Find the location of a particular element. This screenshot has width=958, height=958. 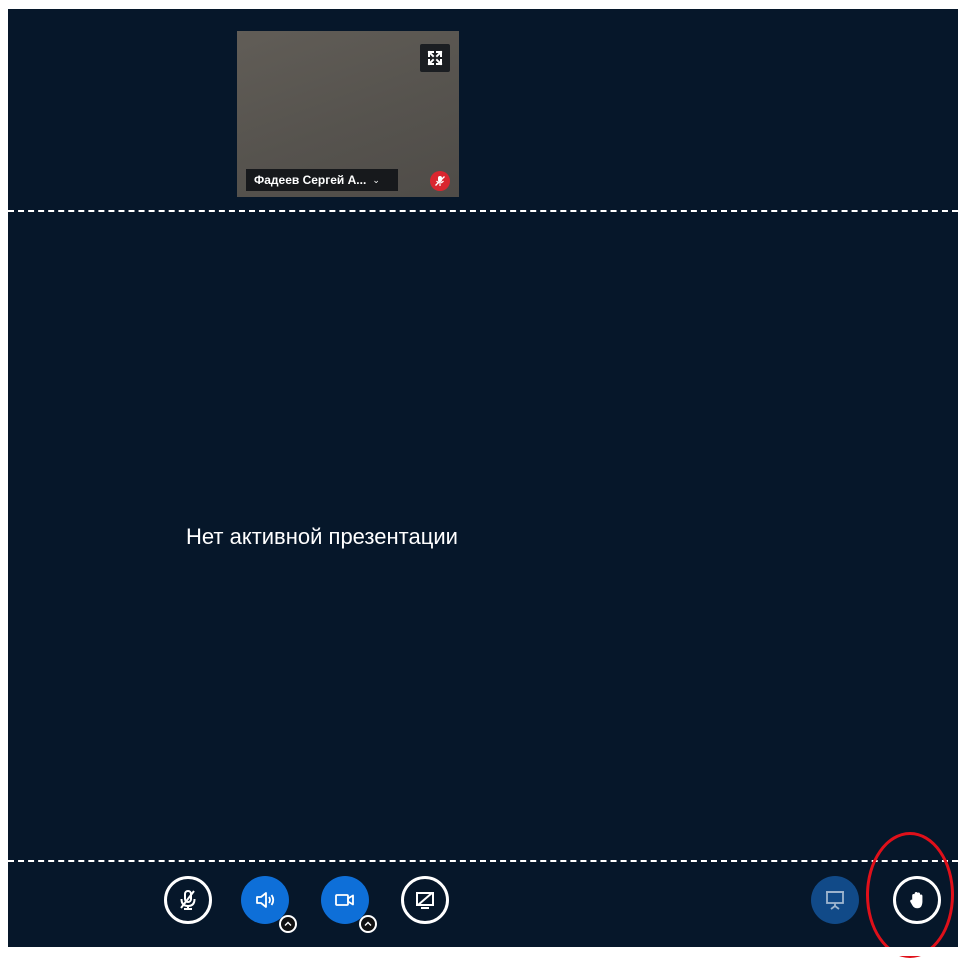

microphone-muted-icon is located at coordinates (440, 181).